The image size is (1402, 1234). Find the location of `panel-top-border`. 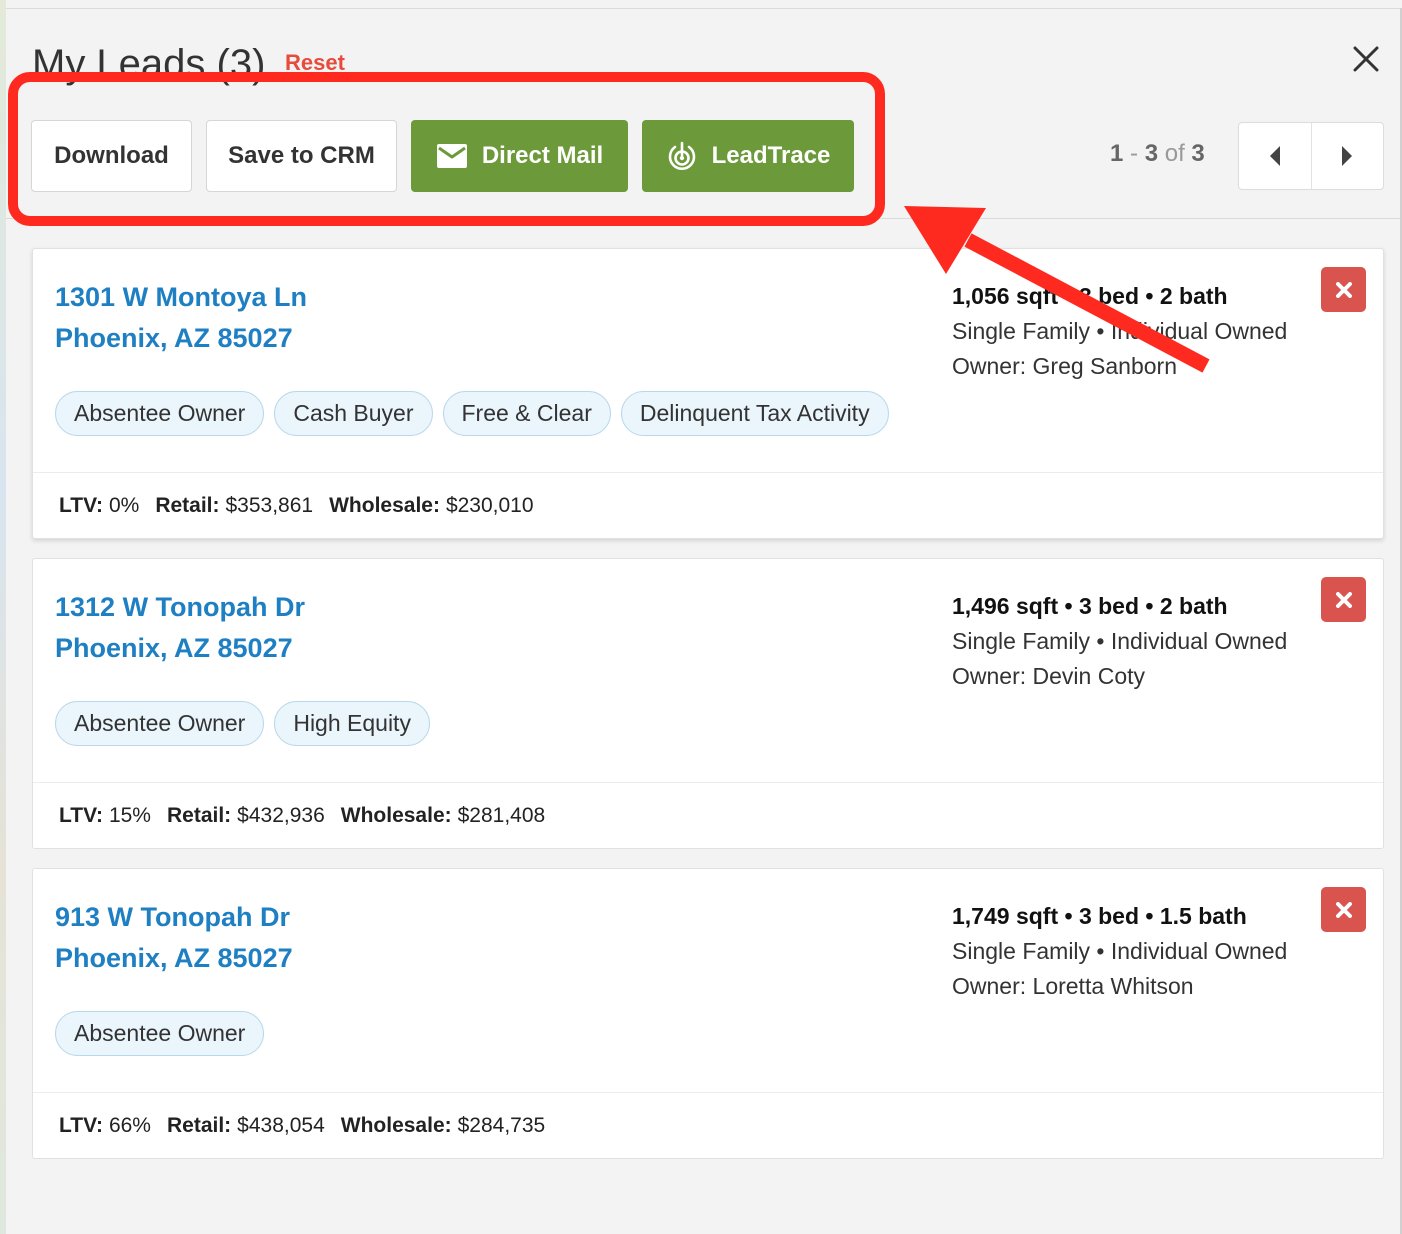

panel-top-border is located at coordinates (704, 8).